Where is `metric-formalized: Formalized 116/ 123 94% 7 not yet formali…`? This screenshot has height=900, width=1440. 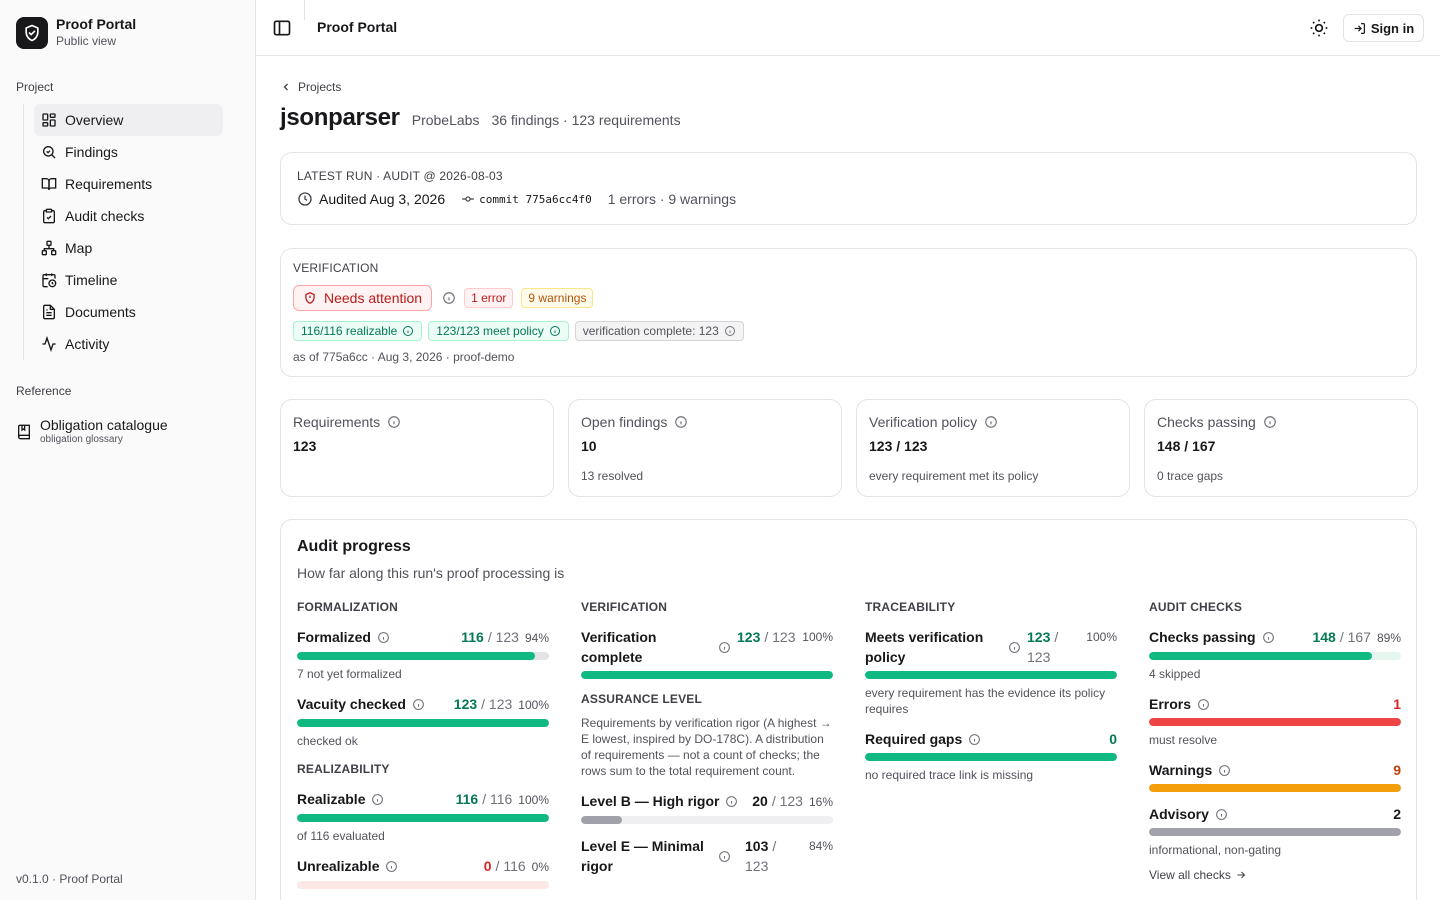
metric-formalized: Formalized 116/ 123 94% 7 not yet formali… is located at coordinates (423, 654).